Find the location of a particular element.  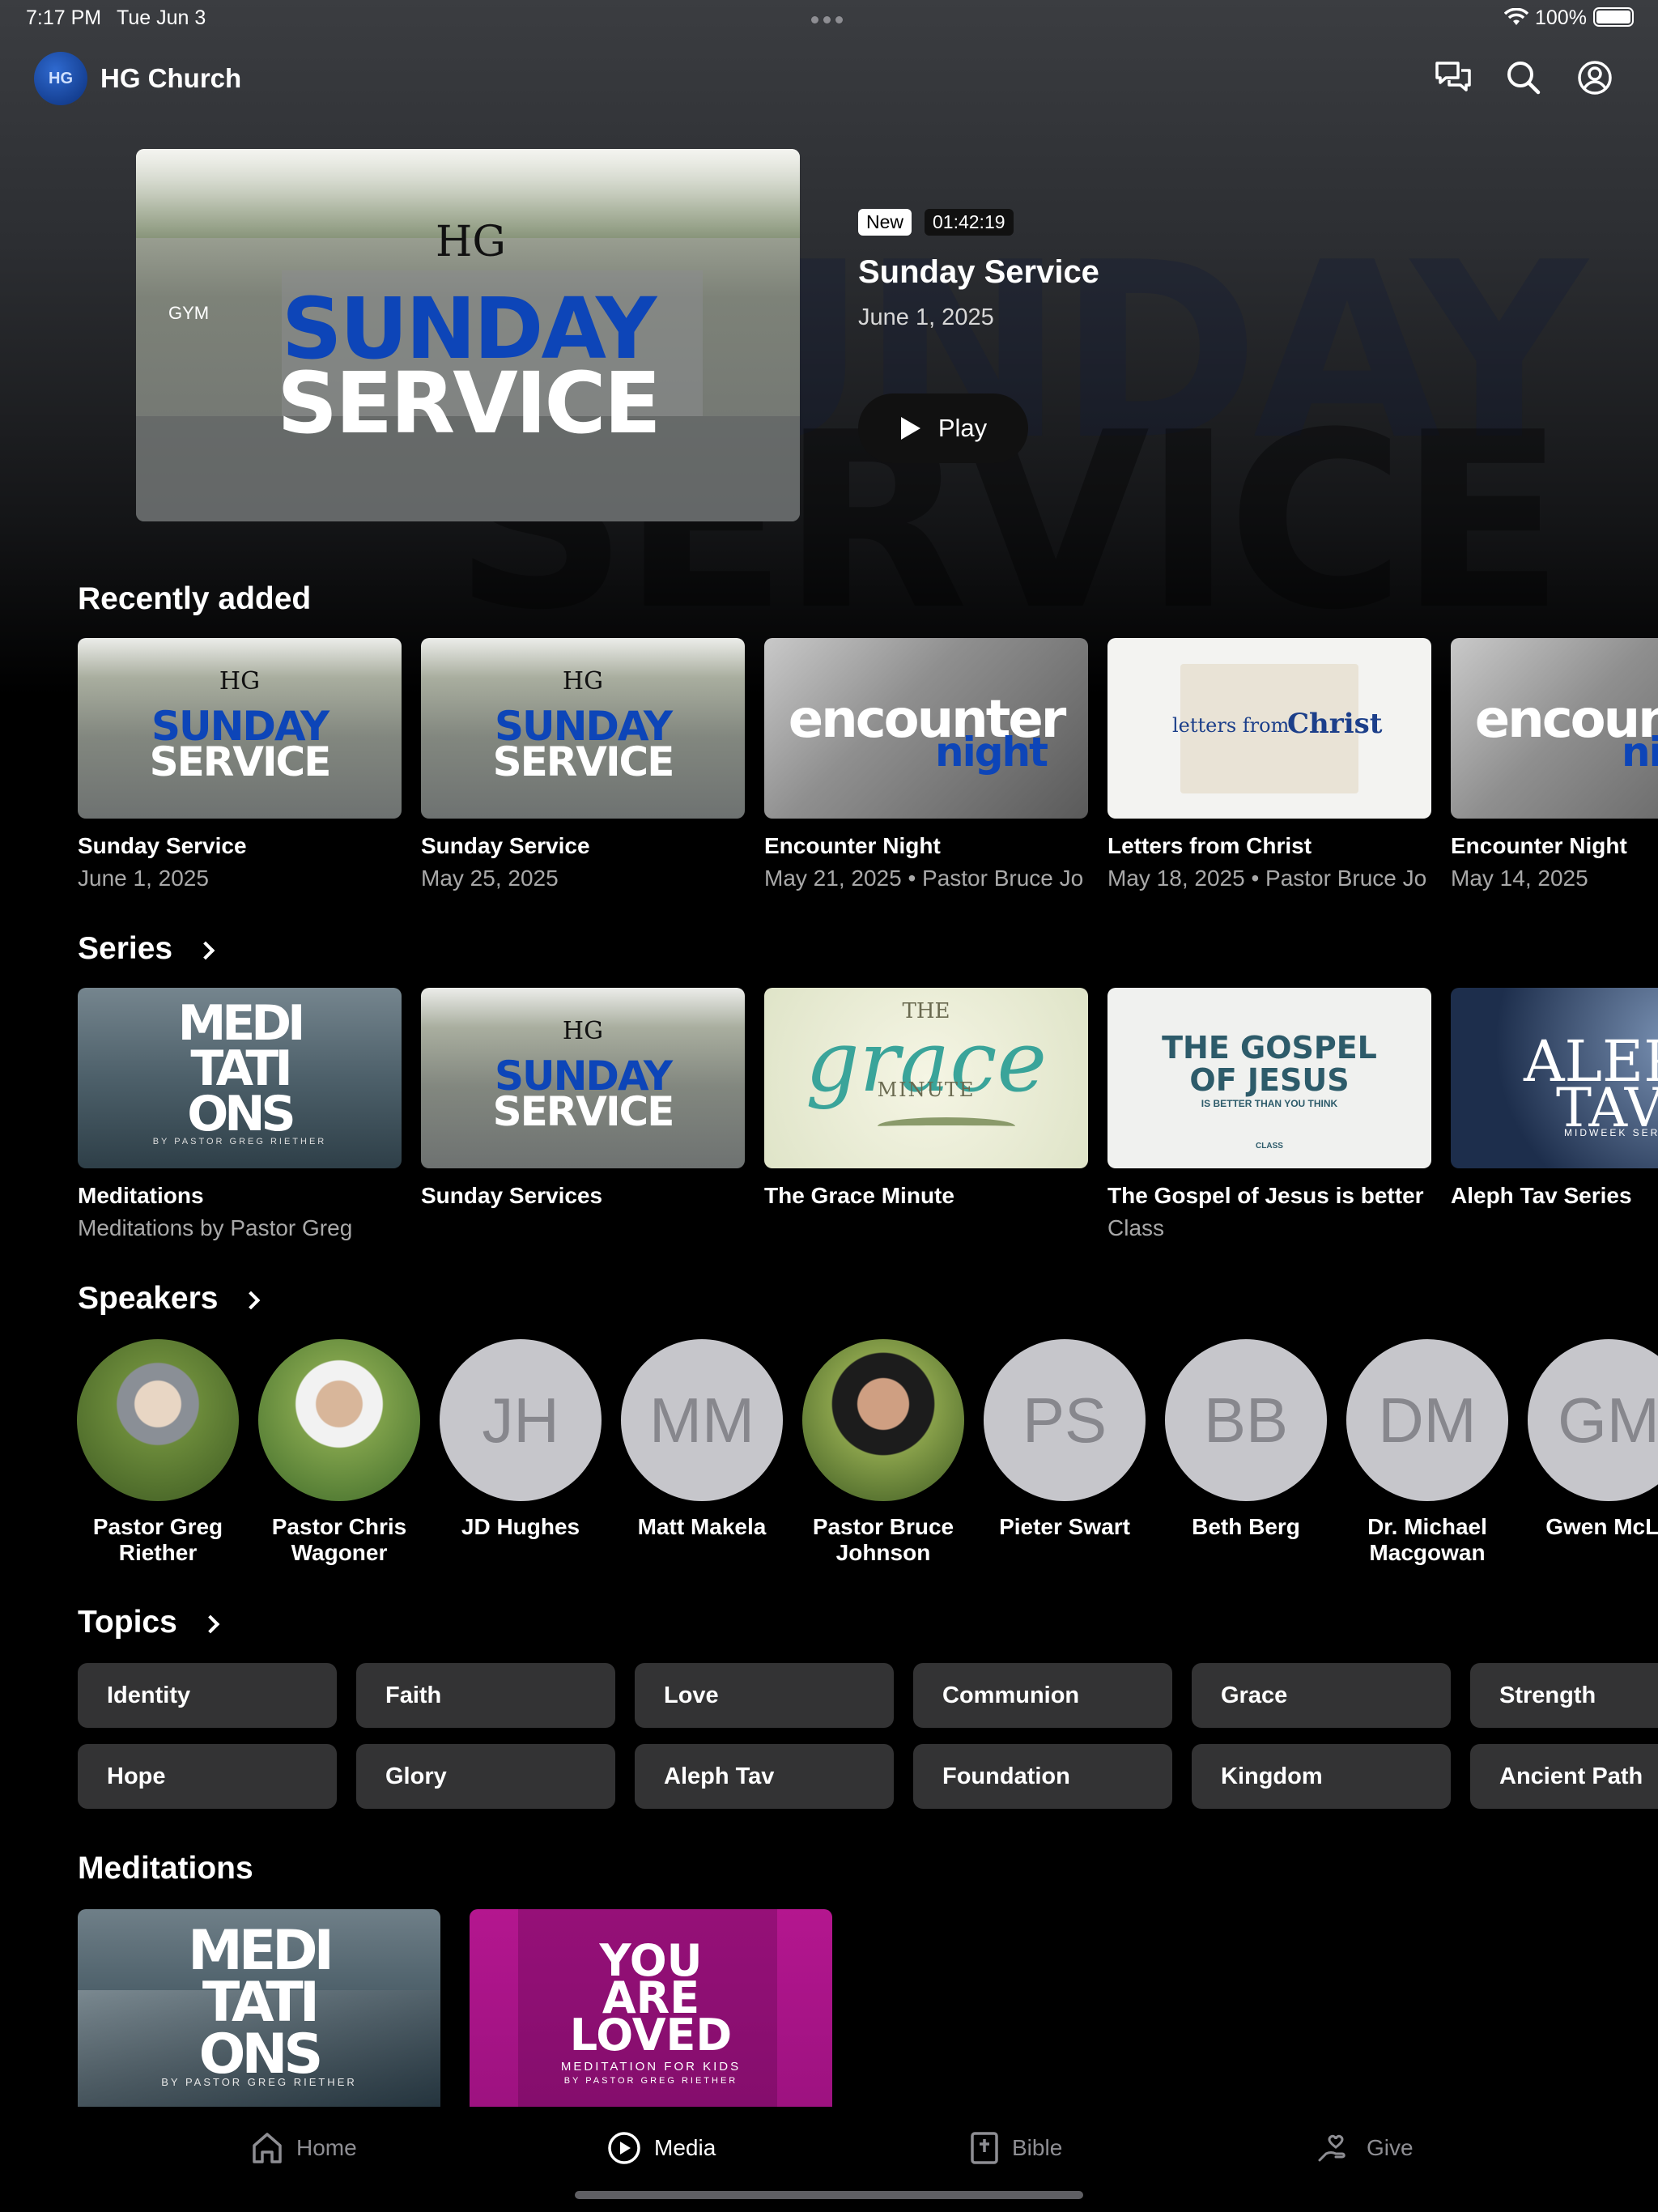

bible-icon is located at coordinates (984, 2148).